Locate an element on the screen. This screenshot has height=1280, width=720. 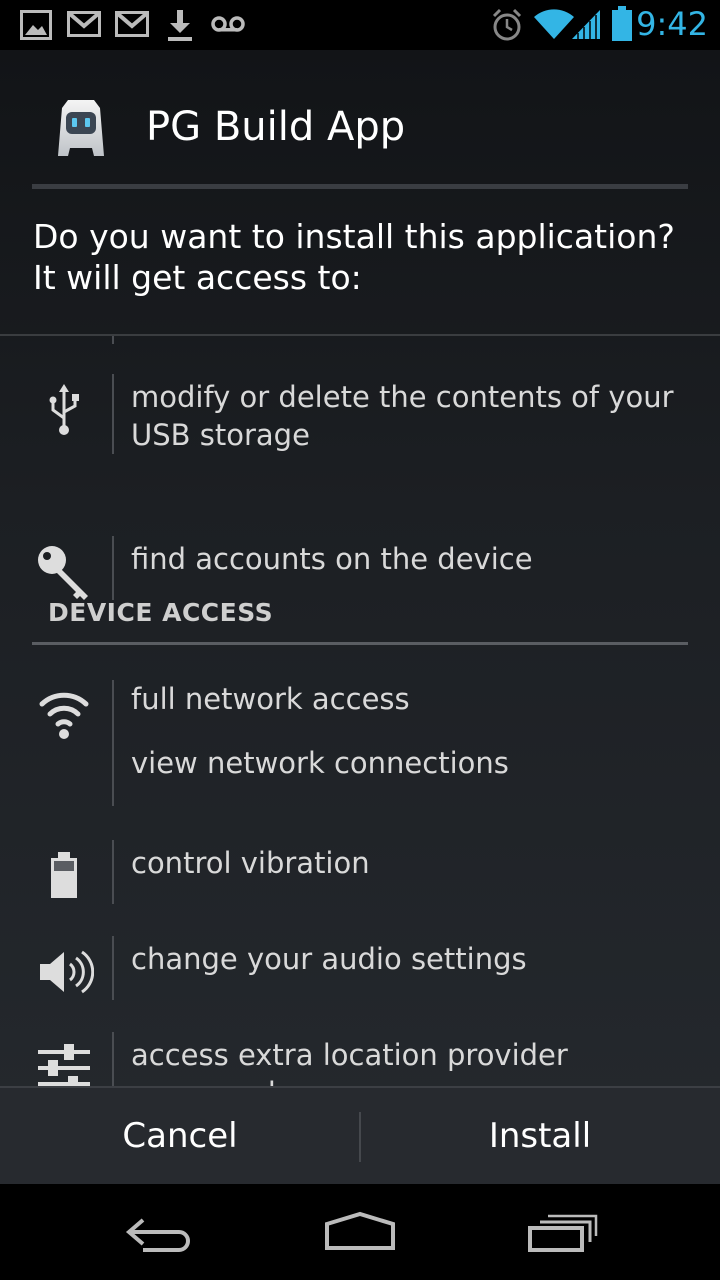
wifi-signal-icon is located at coordinates (64, 715).